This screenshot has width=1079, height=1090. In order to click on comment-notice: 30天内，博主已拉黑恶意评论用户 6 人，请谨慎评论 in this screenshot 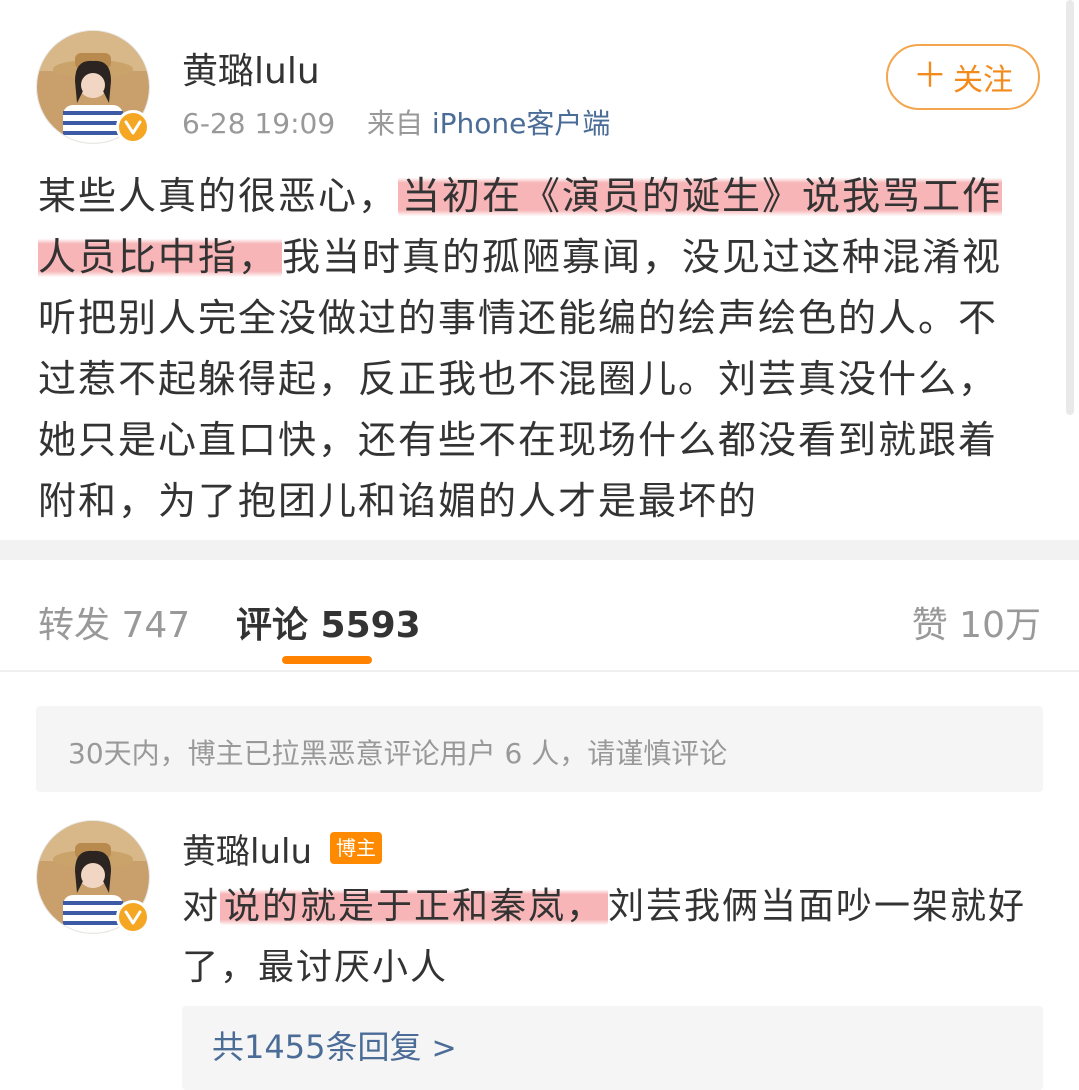, I will do `click(539, 749)`.